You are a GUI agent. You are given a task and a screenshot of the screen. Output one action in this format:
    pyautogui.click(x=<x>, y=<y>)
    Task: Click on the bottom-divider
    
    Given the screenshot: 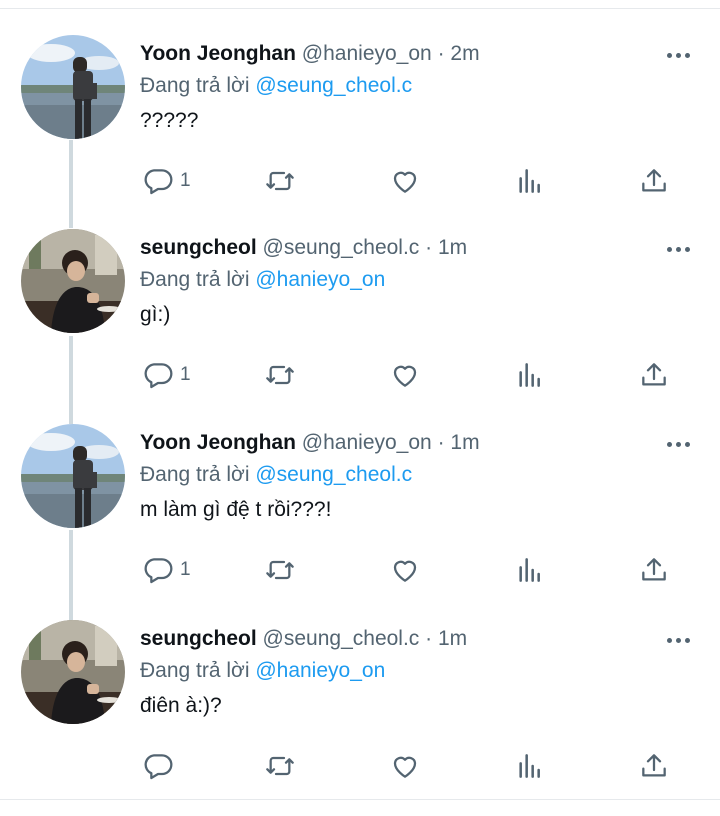 What is the action you would take?
    pyautogui.click(x=360, y=799)
    